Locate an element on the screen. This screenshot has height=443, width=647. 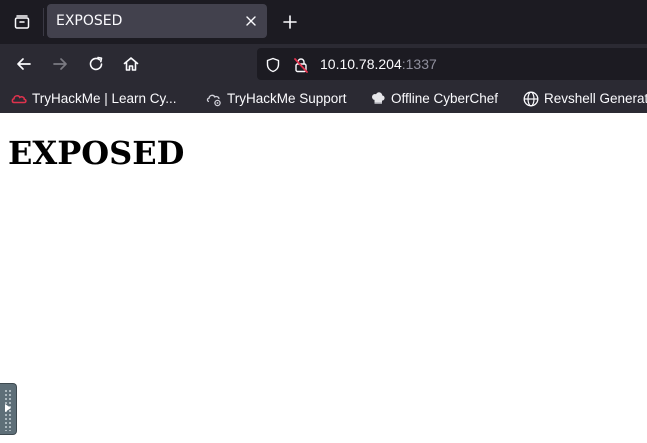
insecure-lock-icon is located at coordinates (301, 65).